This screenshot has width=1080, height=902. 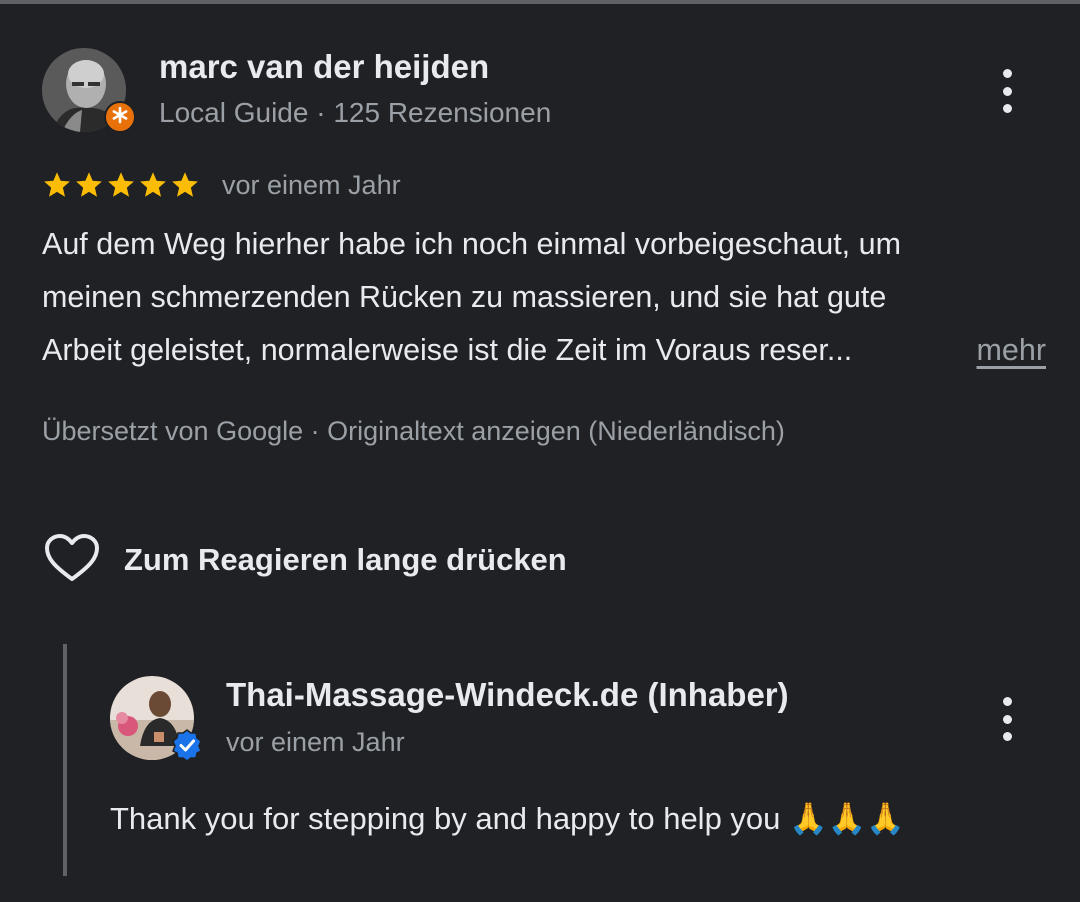 What do you see at coordinates (315, 742) in the screenshot?
I see `owner-reply-time: vor einem Jahr` at bounding box center [315, 742].